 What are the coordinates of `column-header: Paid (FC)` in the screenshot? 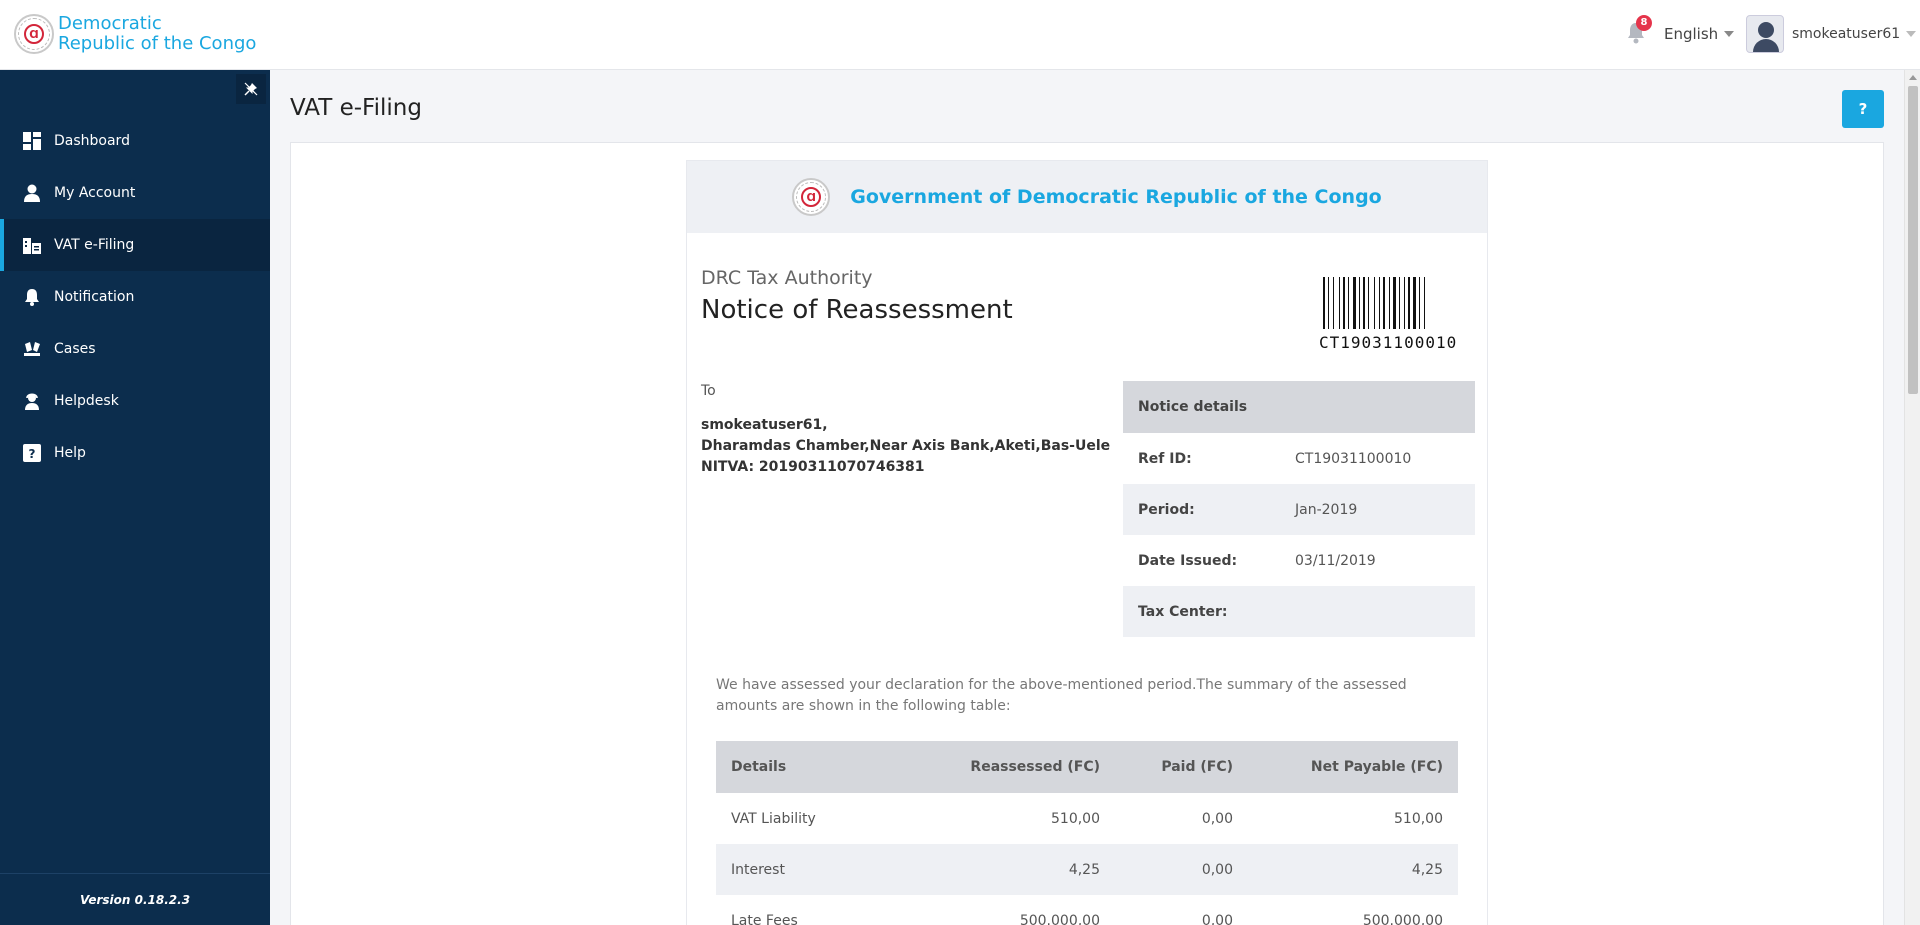 It's located at (1197, 767).